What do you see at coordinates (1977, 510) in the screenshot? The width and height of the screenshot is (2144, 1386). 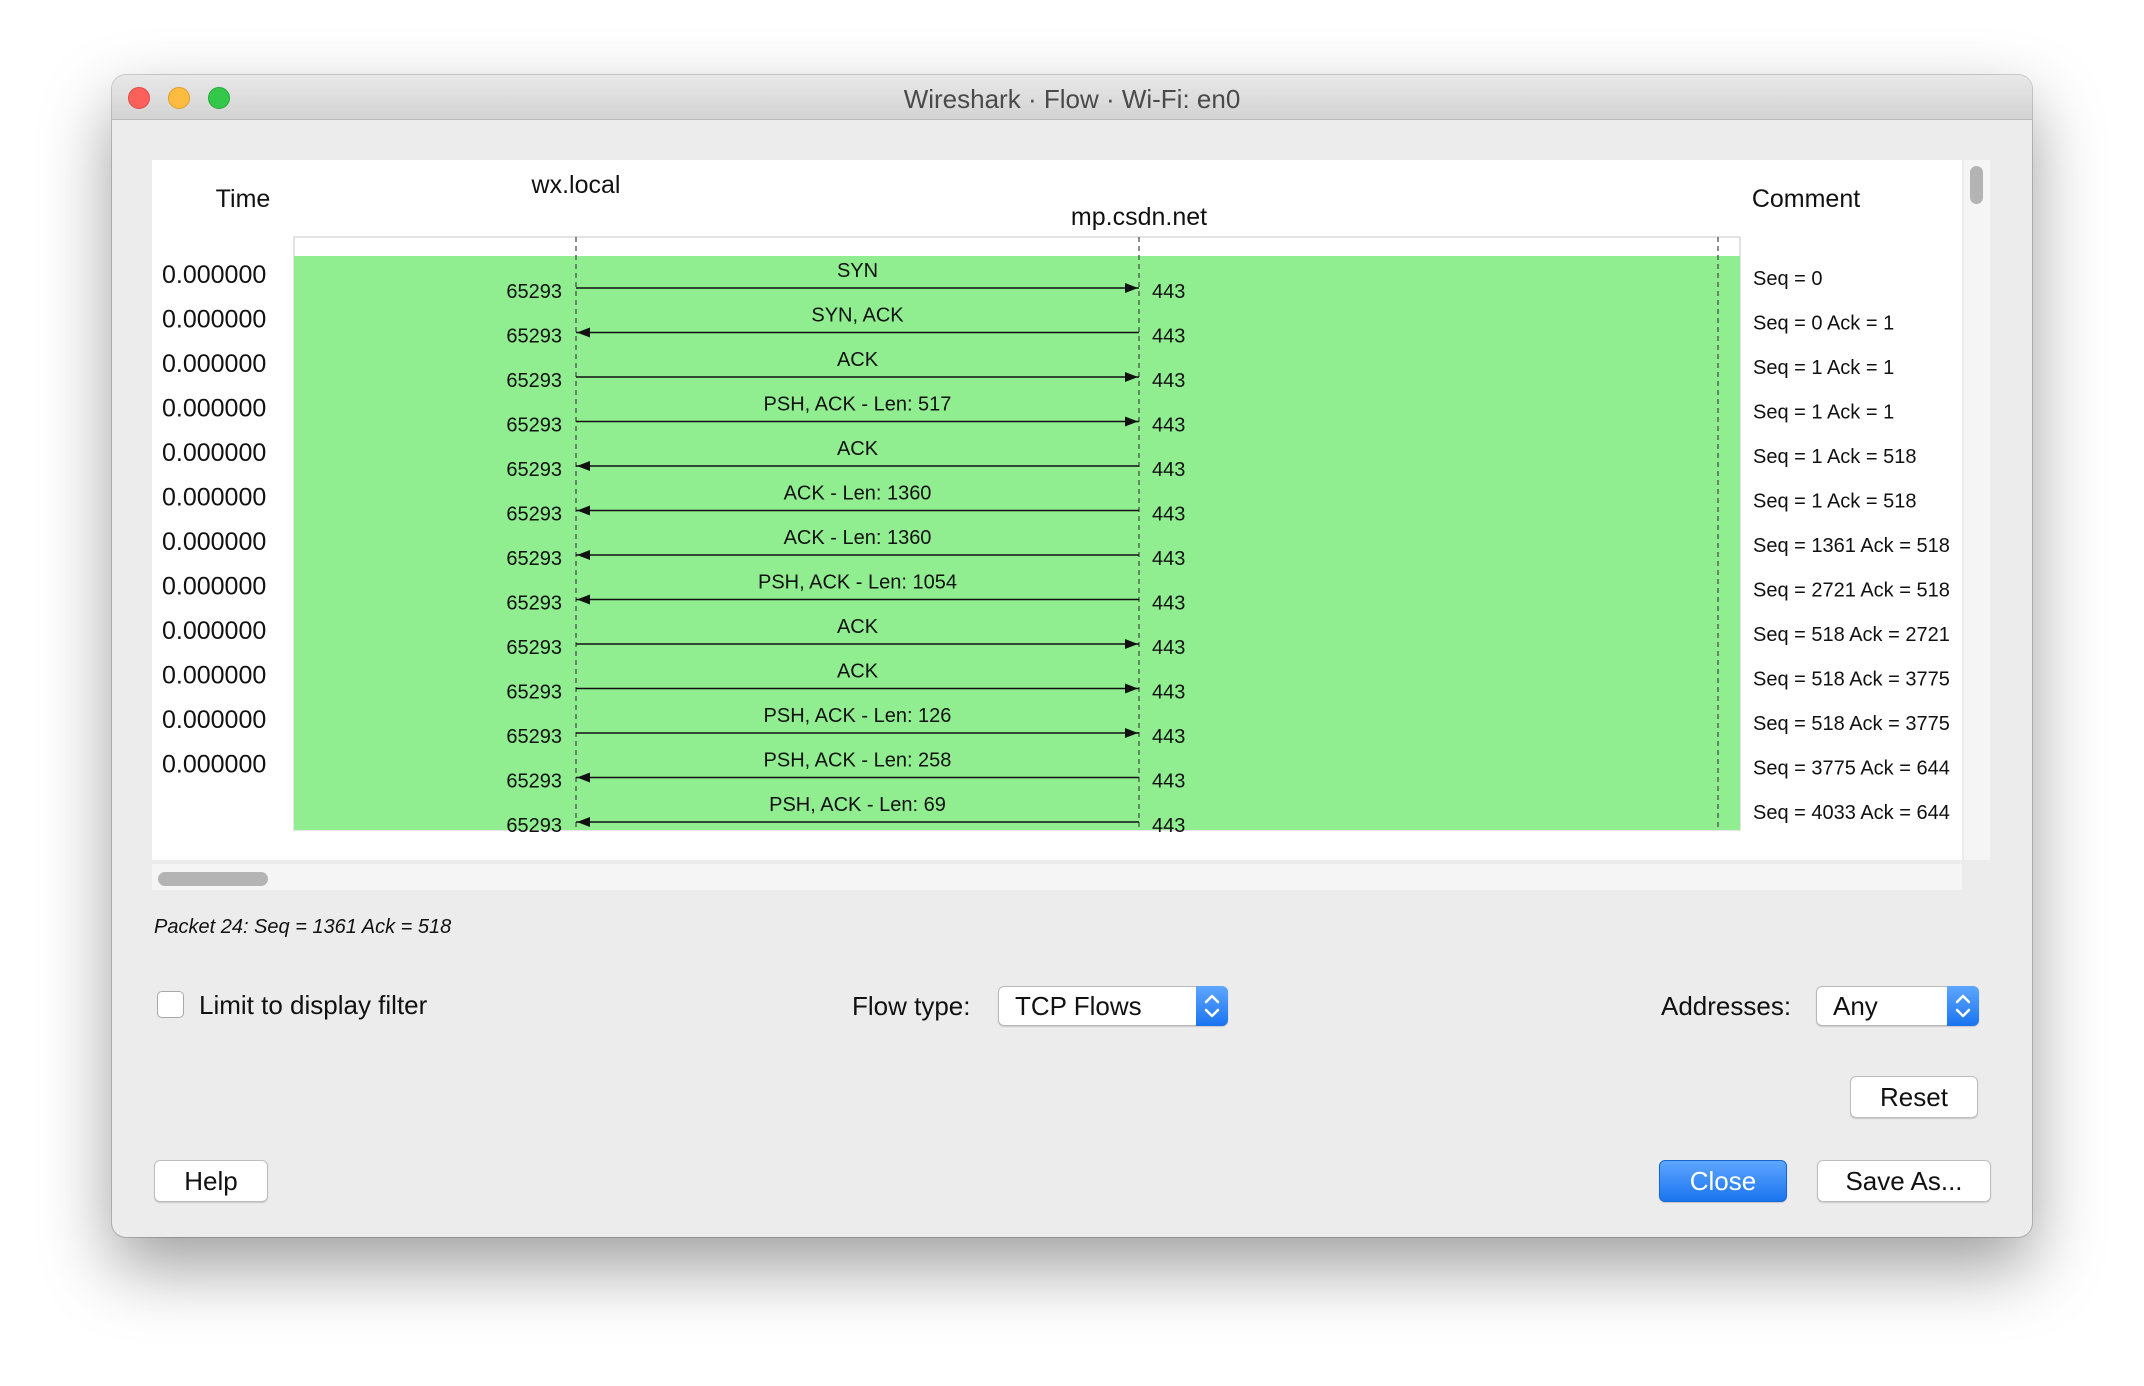 I see `vertical-scrollbar` at bounding box center [1977, 510].